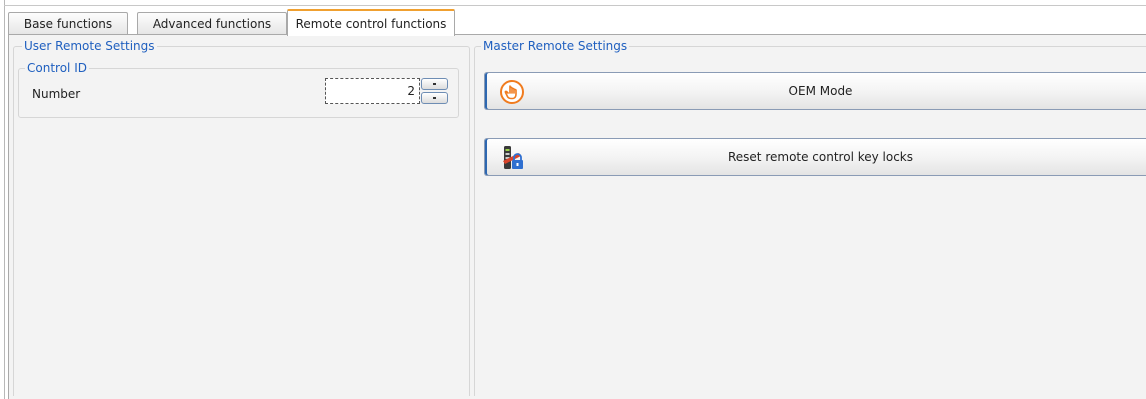 This screenshot has height=399, width=1146. Describe the element at coordinates (820, 157) in the screenshot. I see `reset-key-locks-label: Reset remote control key locks` at that location.